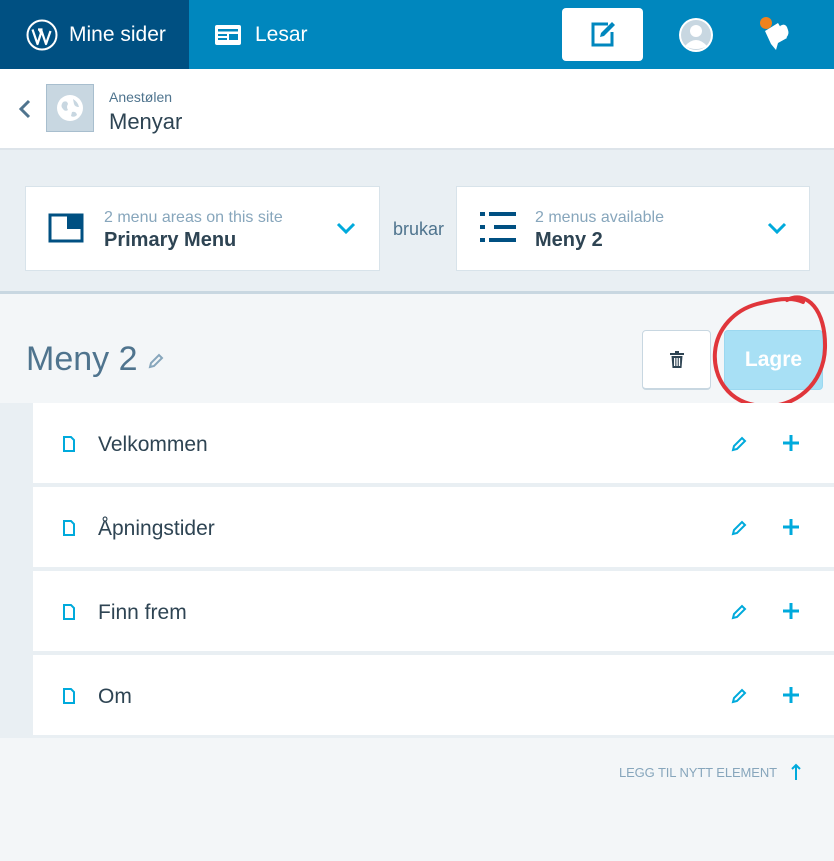 This screenshot has height=861, width=834. Describe the element at coordinates (42, 34) in the screenshot. I see `wordpress-logo-icon` at that location.